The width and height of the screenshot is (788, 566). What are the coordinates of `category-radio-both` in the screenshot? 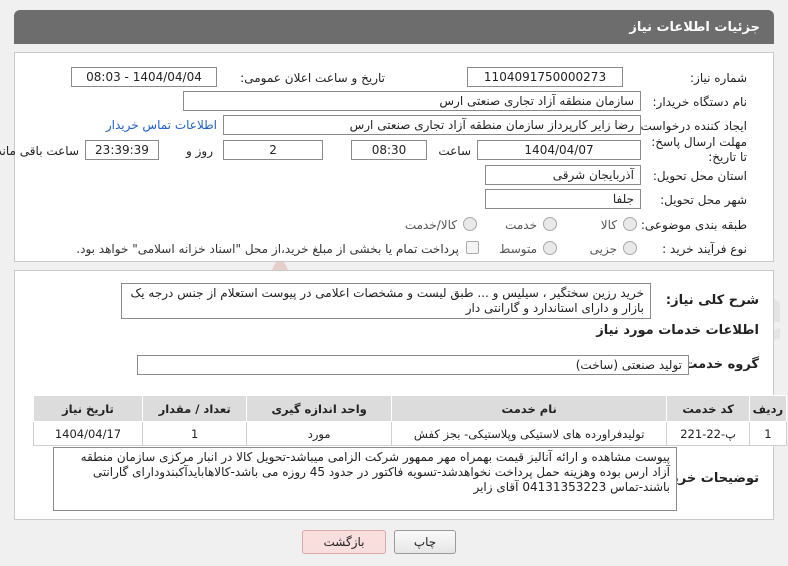 It's located at (470, 224).